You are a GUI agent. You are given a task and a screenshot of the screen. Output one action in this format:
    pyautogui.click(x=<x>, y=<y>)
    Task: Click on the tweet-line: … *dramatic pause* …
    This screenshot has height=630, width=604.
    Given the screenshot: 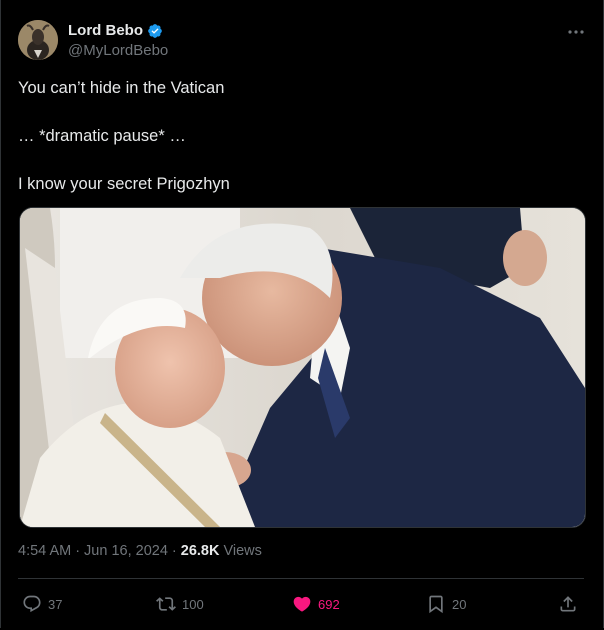 What is the action you would take?
    pyautogui.click(x=102, y=136)
    